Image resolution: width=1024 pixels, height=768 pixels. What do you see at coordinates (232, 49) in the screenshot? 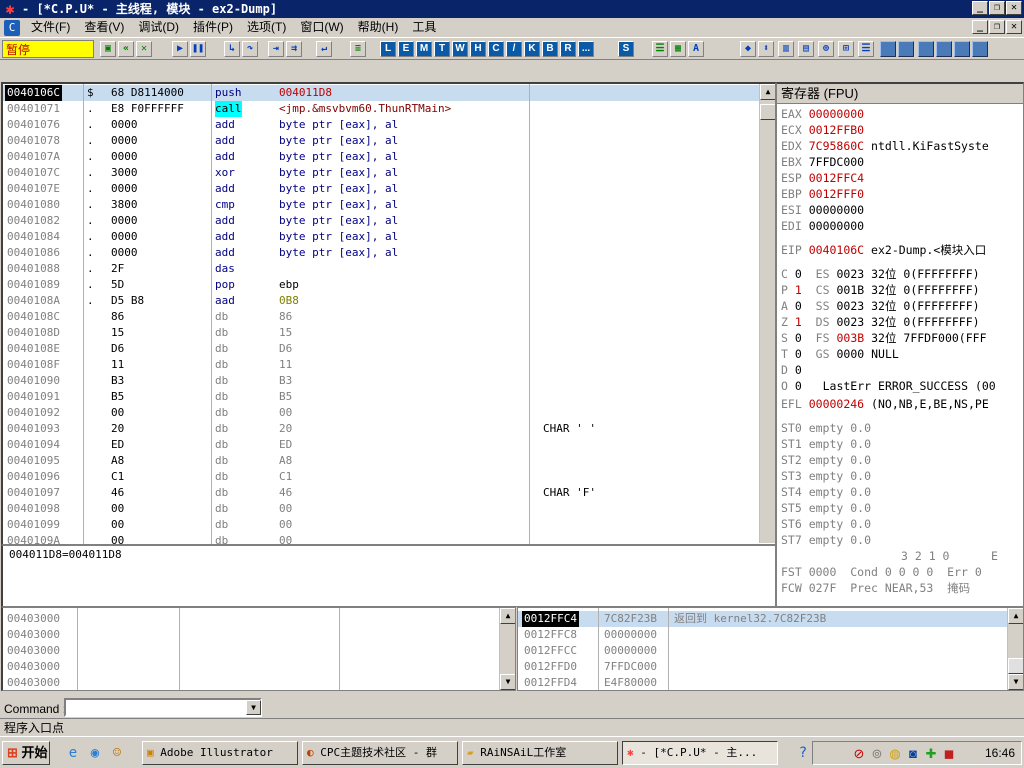
I see `step-into-icon: ↳` at bounding box center [232, 49].